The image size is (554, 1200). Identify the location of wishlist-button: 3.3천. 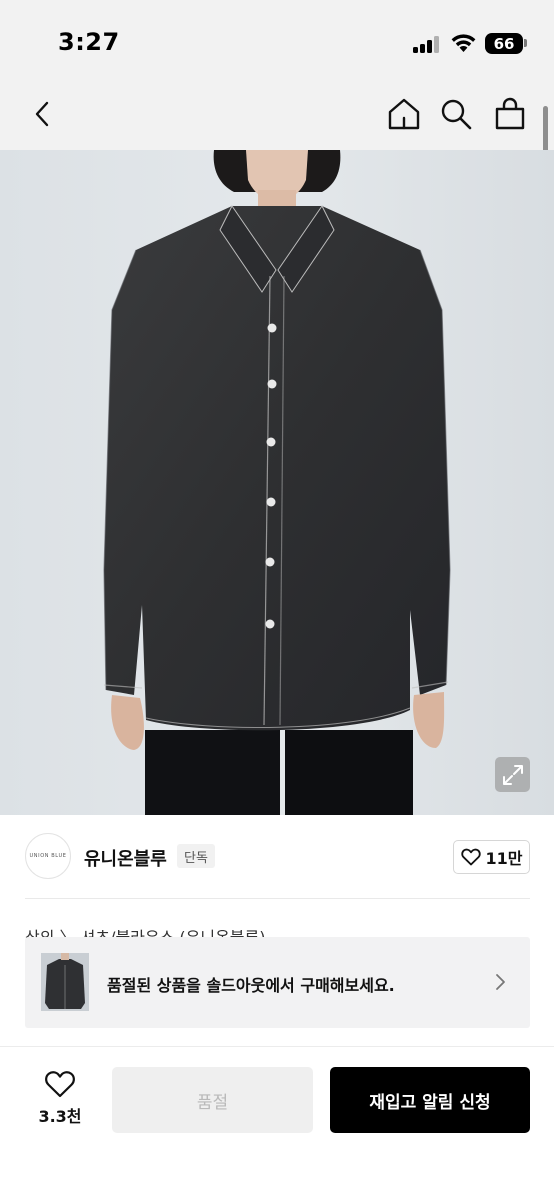
(60, 1102).